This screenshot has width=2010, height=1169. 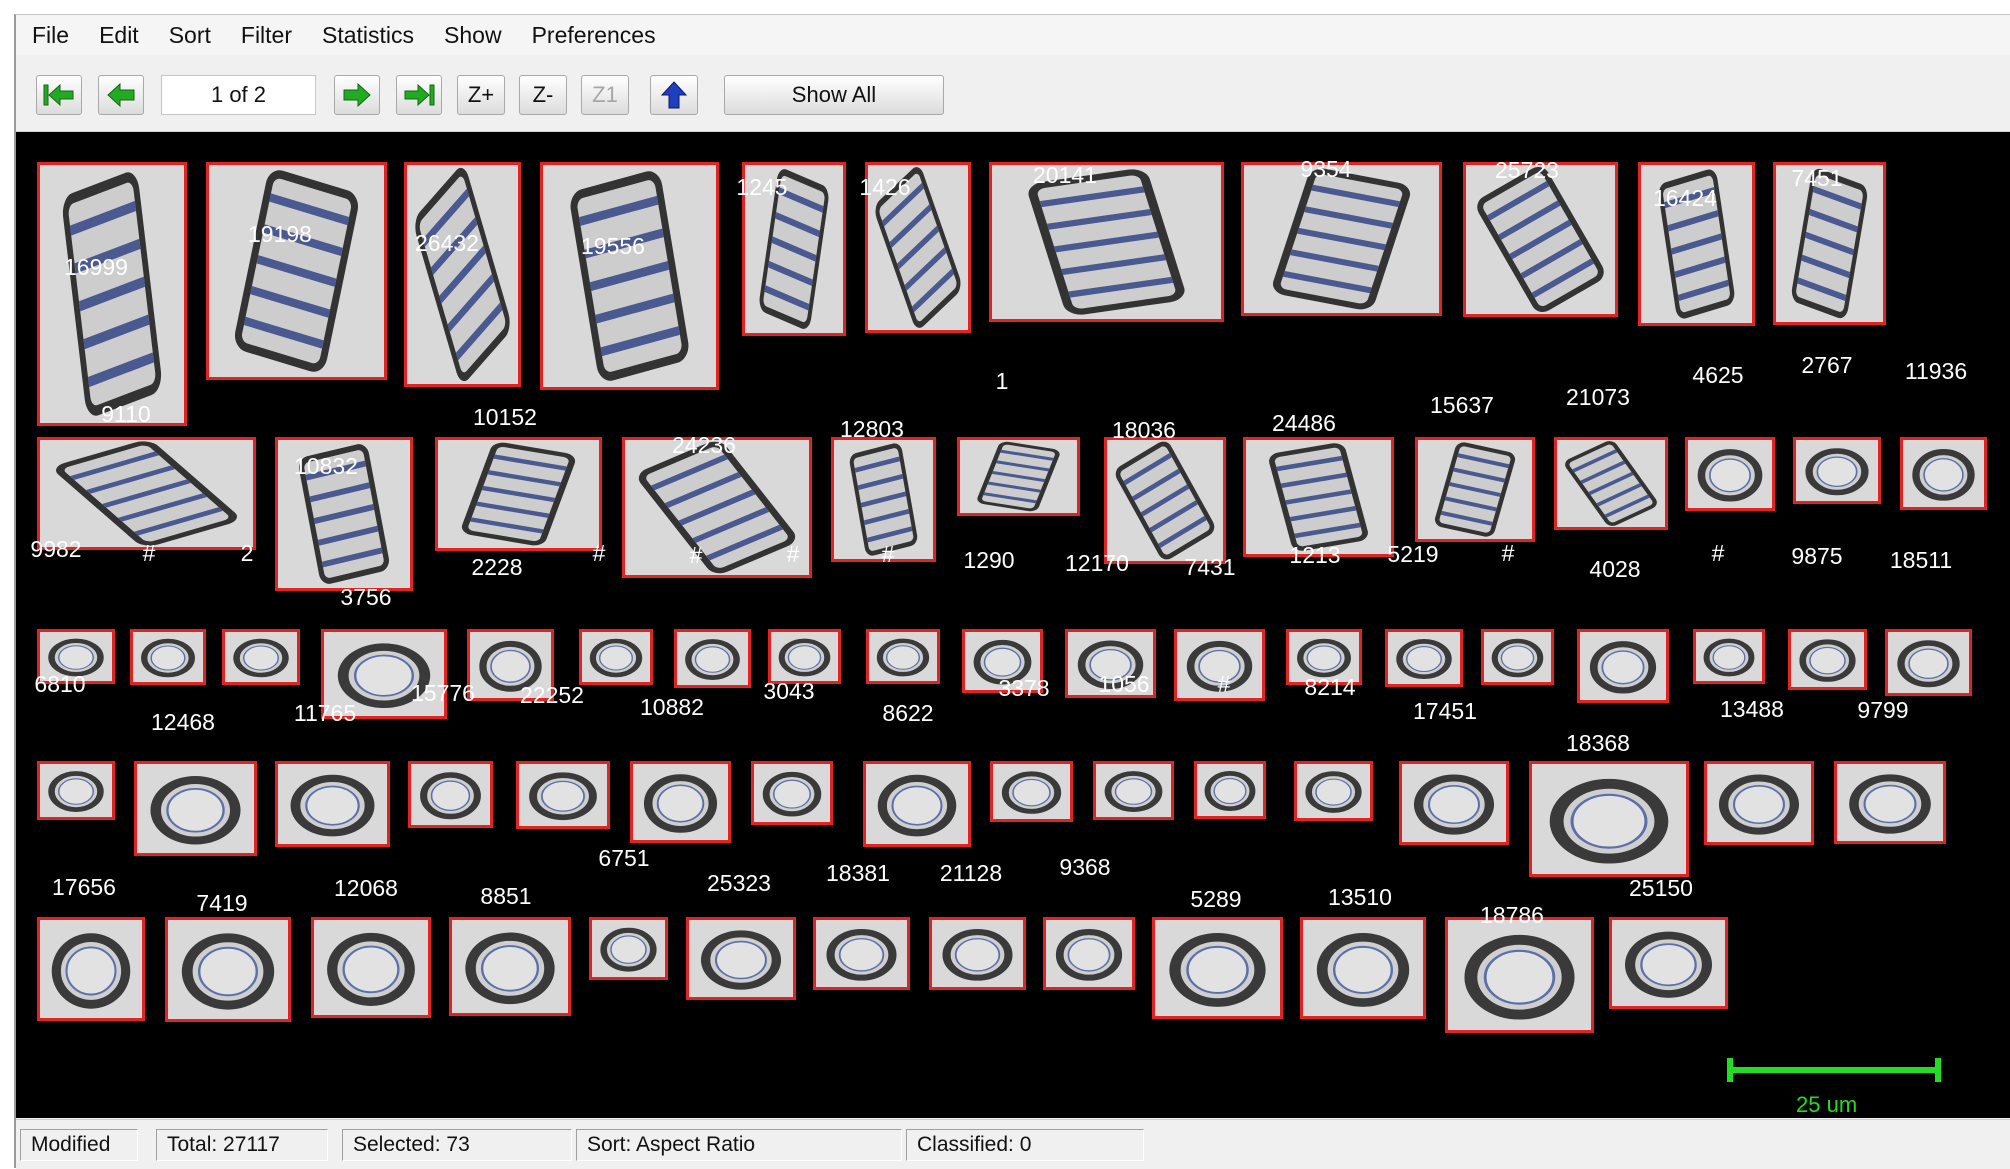 What do you see at coordinates (60, 684) in the screenshot?
I see `particle-label: 6810` at bounding box center [60, 684].